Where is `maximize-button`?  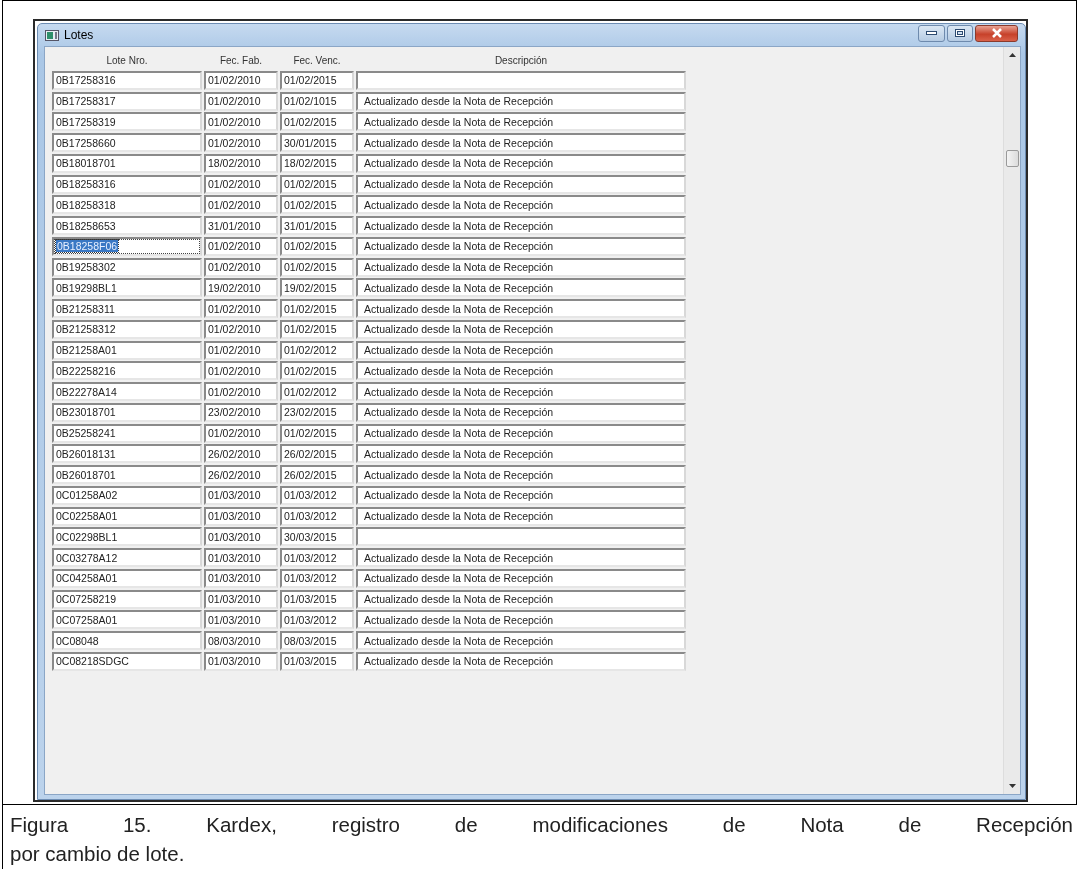 maximize-button is located at coordinates (960, 33).